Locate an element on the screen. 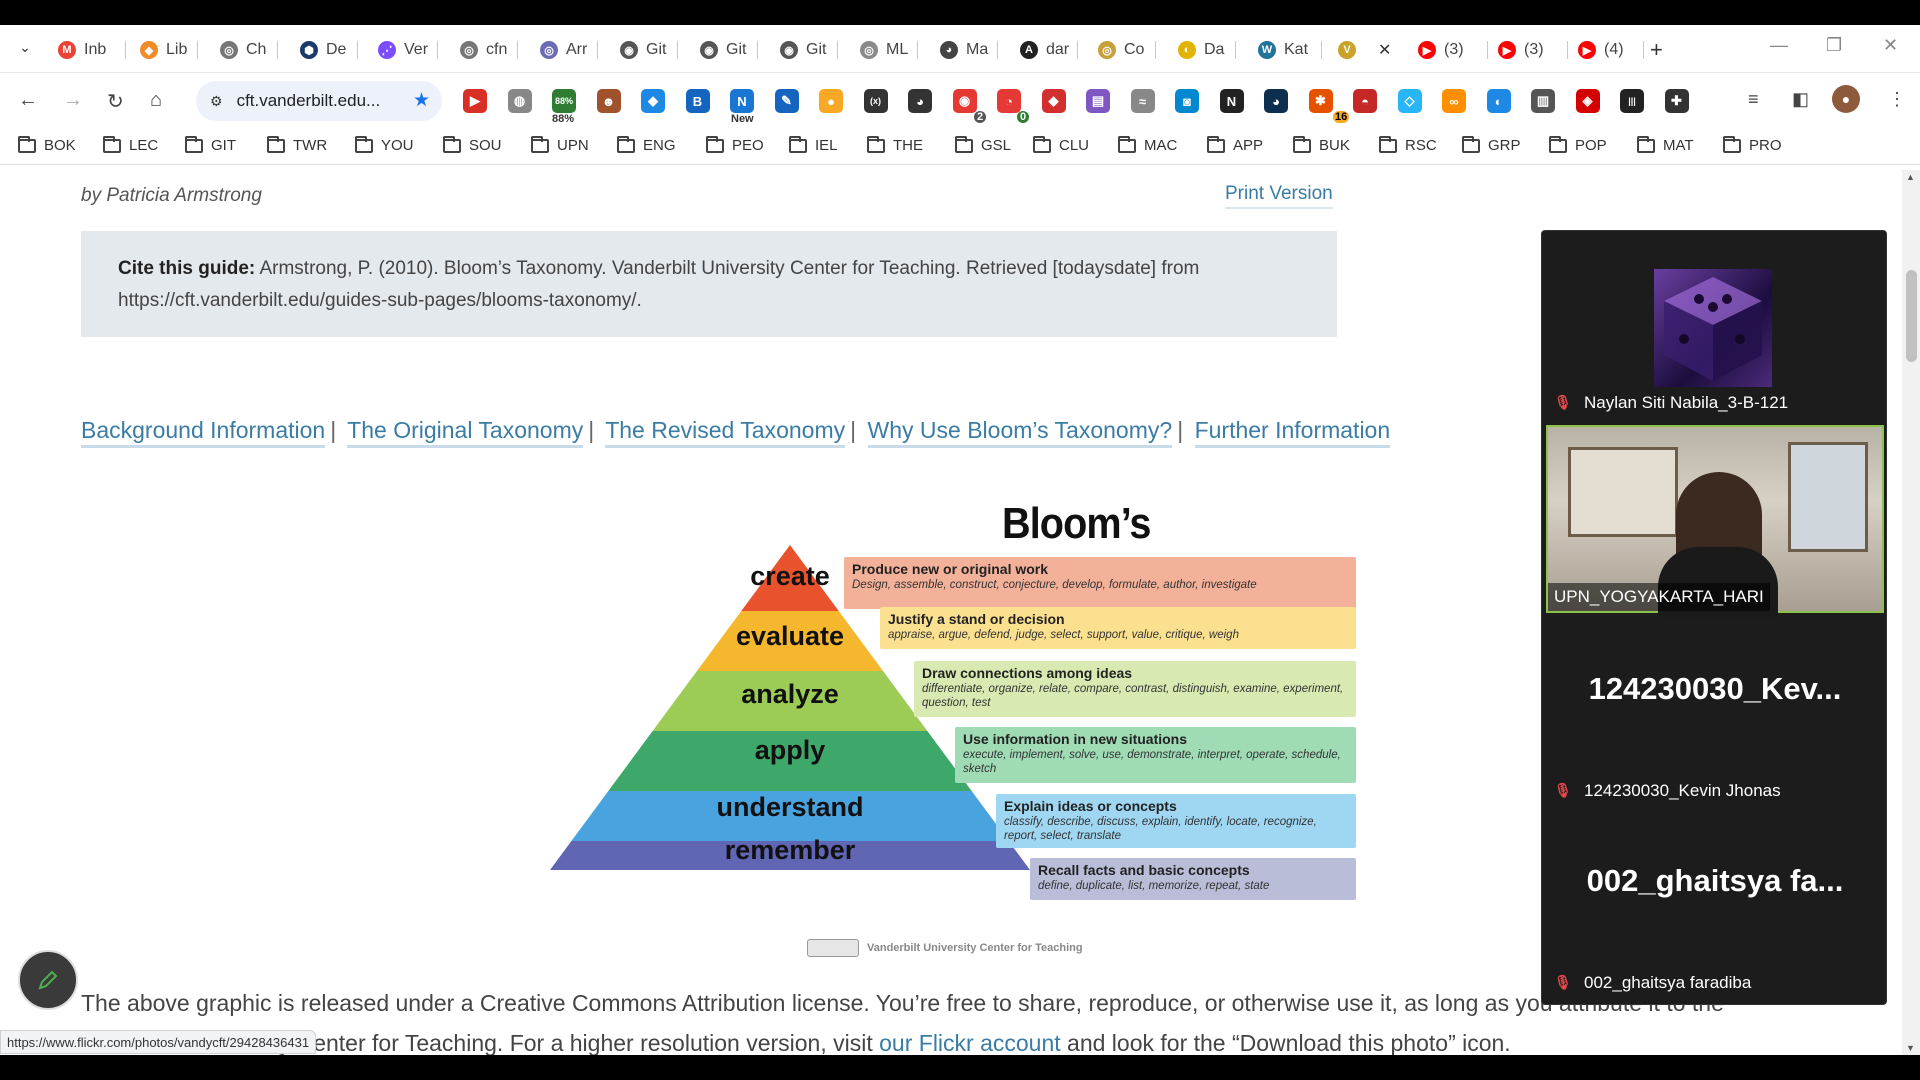 The height and width of the screenshot is (1080, 1920). extension-icon: ● is located at coordinates (831, 101).